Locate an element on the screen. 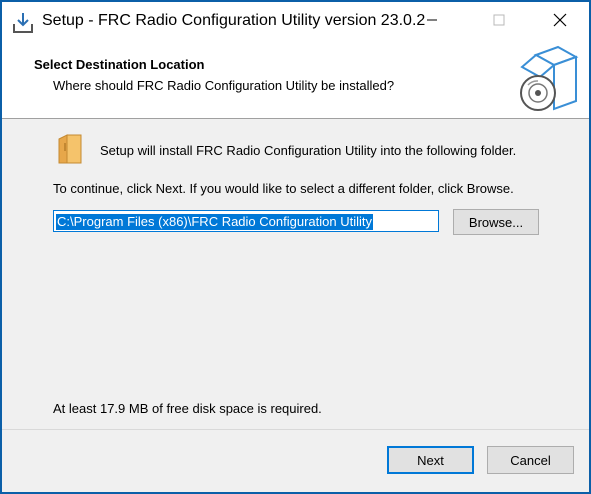 The width and height of the screenshot is (591, 494). minimize-button is located at coordinates (432, 22).